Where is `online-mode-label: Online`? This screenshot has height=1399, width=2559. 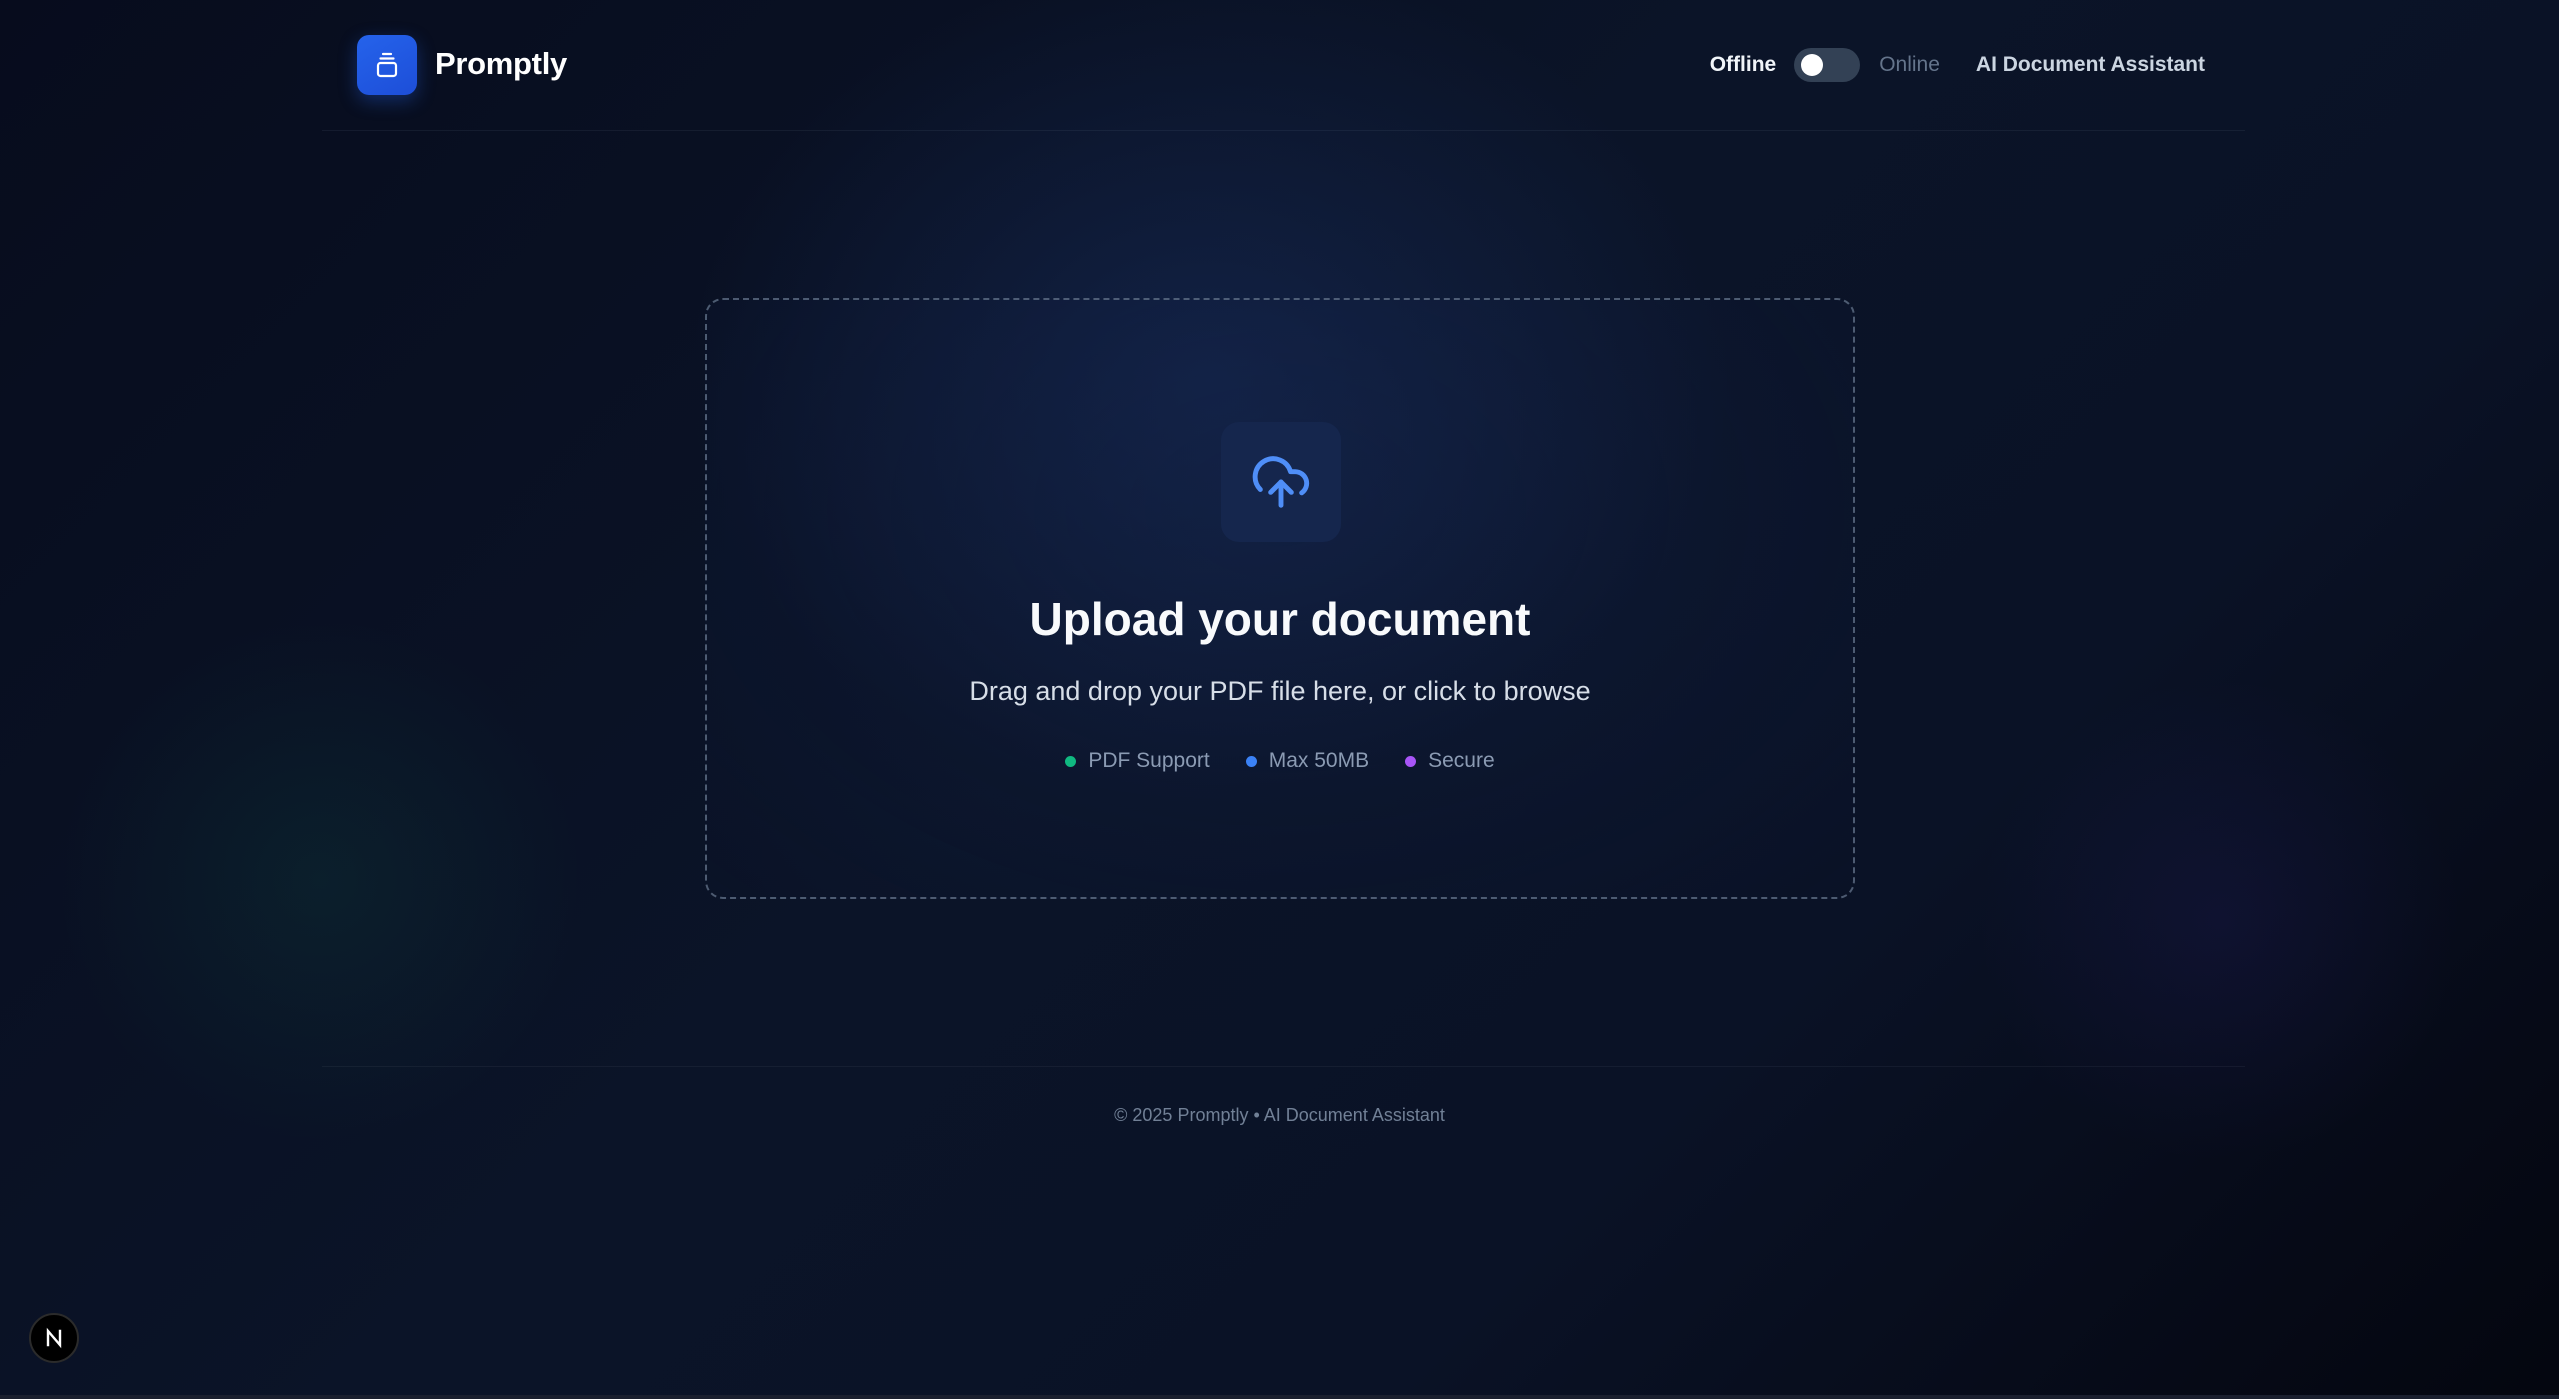
online-mode-label: Online is located at coordinates (1909, 64).